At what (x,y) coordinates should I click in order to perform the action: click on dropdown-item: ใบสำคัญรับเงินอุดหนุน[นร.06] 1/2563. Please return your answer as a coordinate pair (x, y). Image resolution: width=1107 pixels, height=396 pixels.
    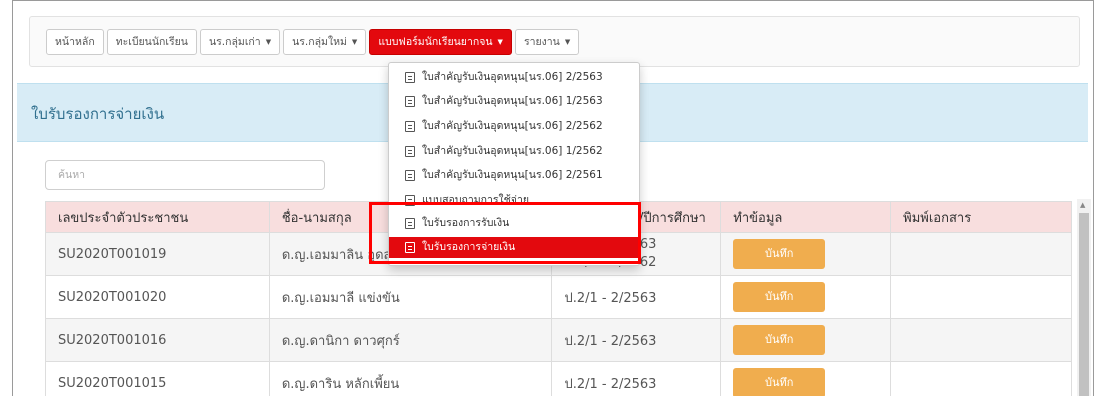
    Looking at the image, I should click on (514, 101).